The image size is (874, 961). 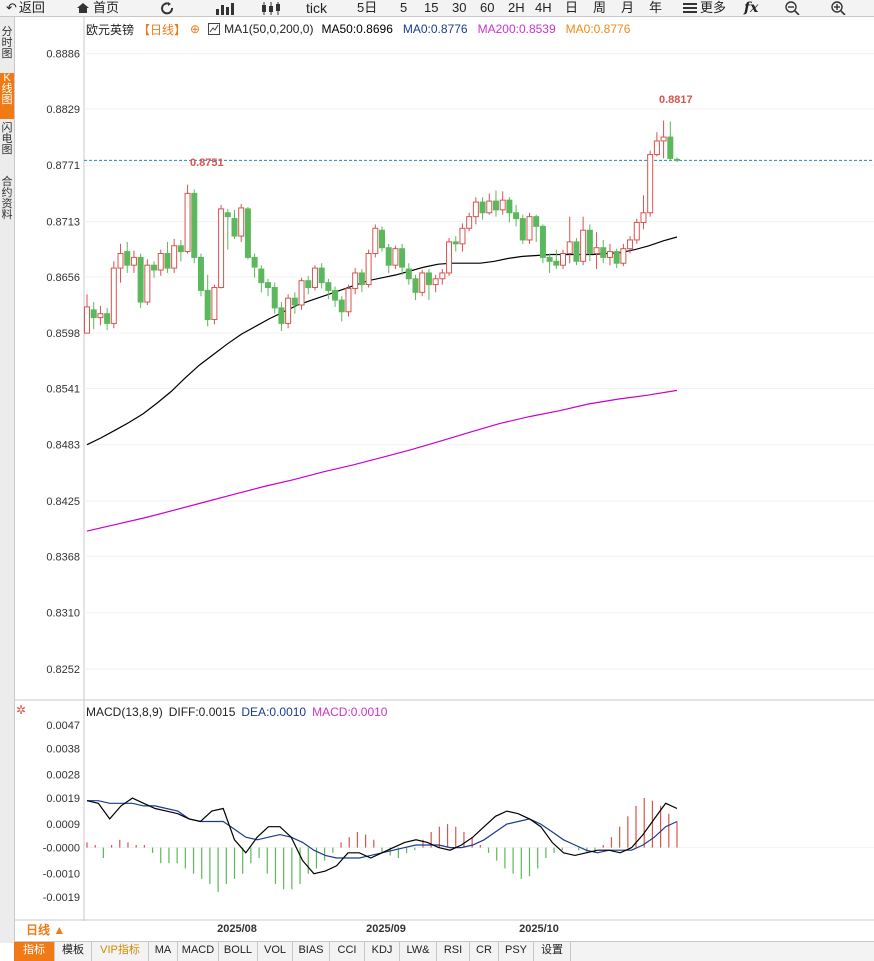 I want to click on tab-template: 模板, so click(x=73, y=951).